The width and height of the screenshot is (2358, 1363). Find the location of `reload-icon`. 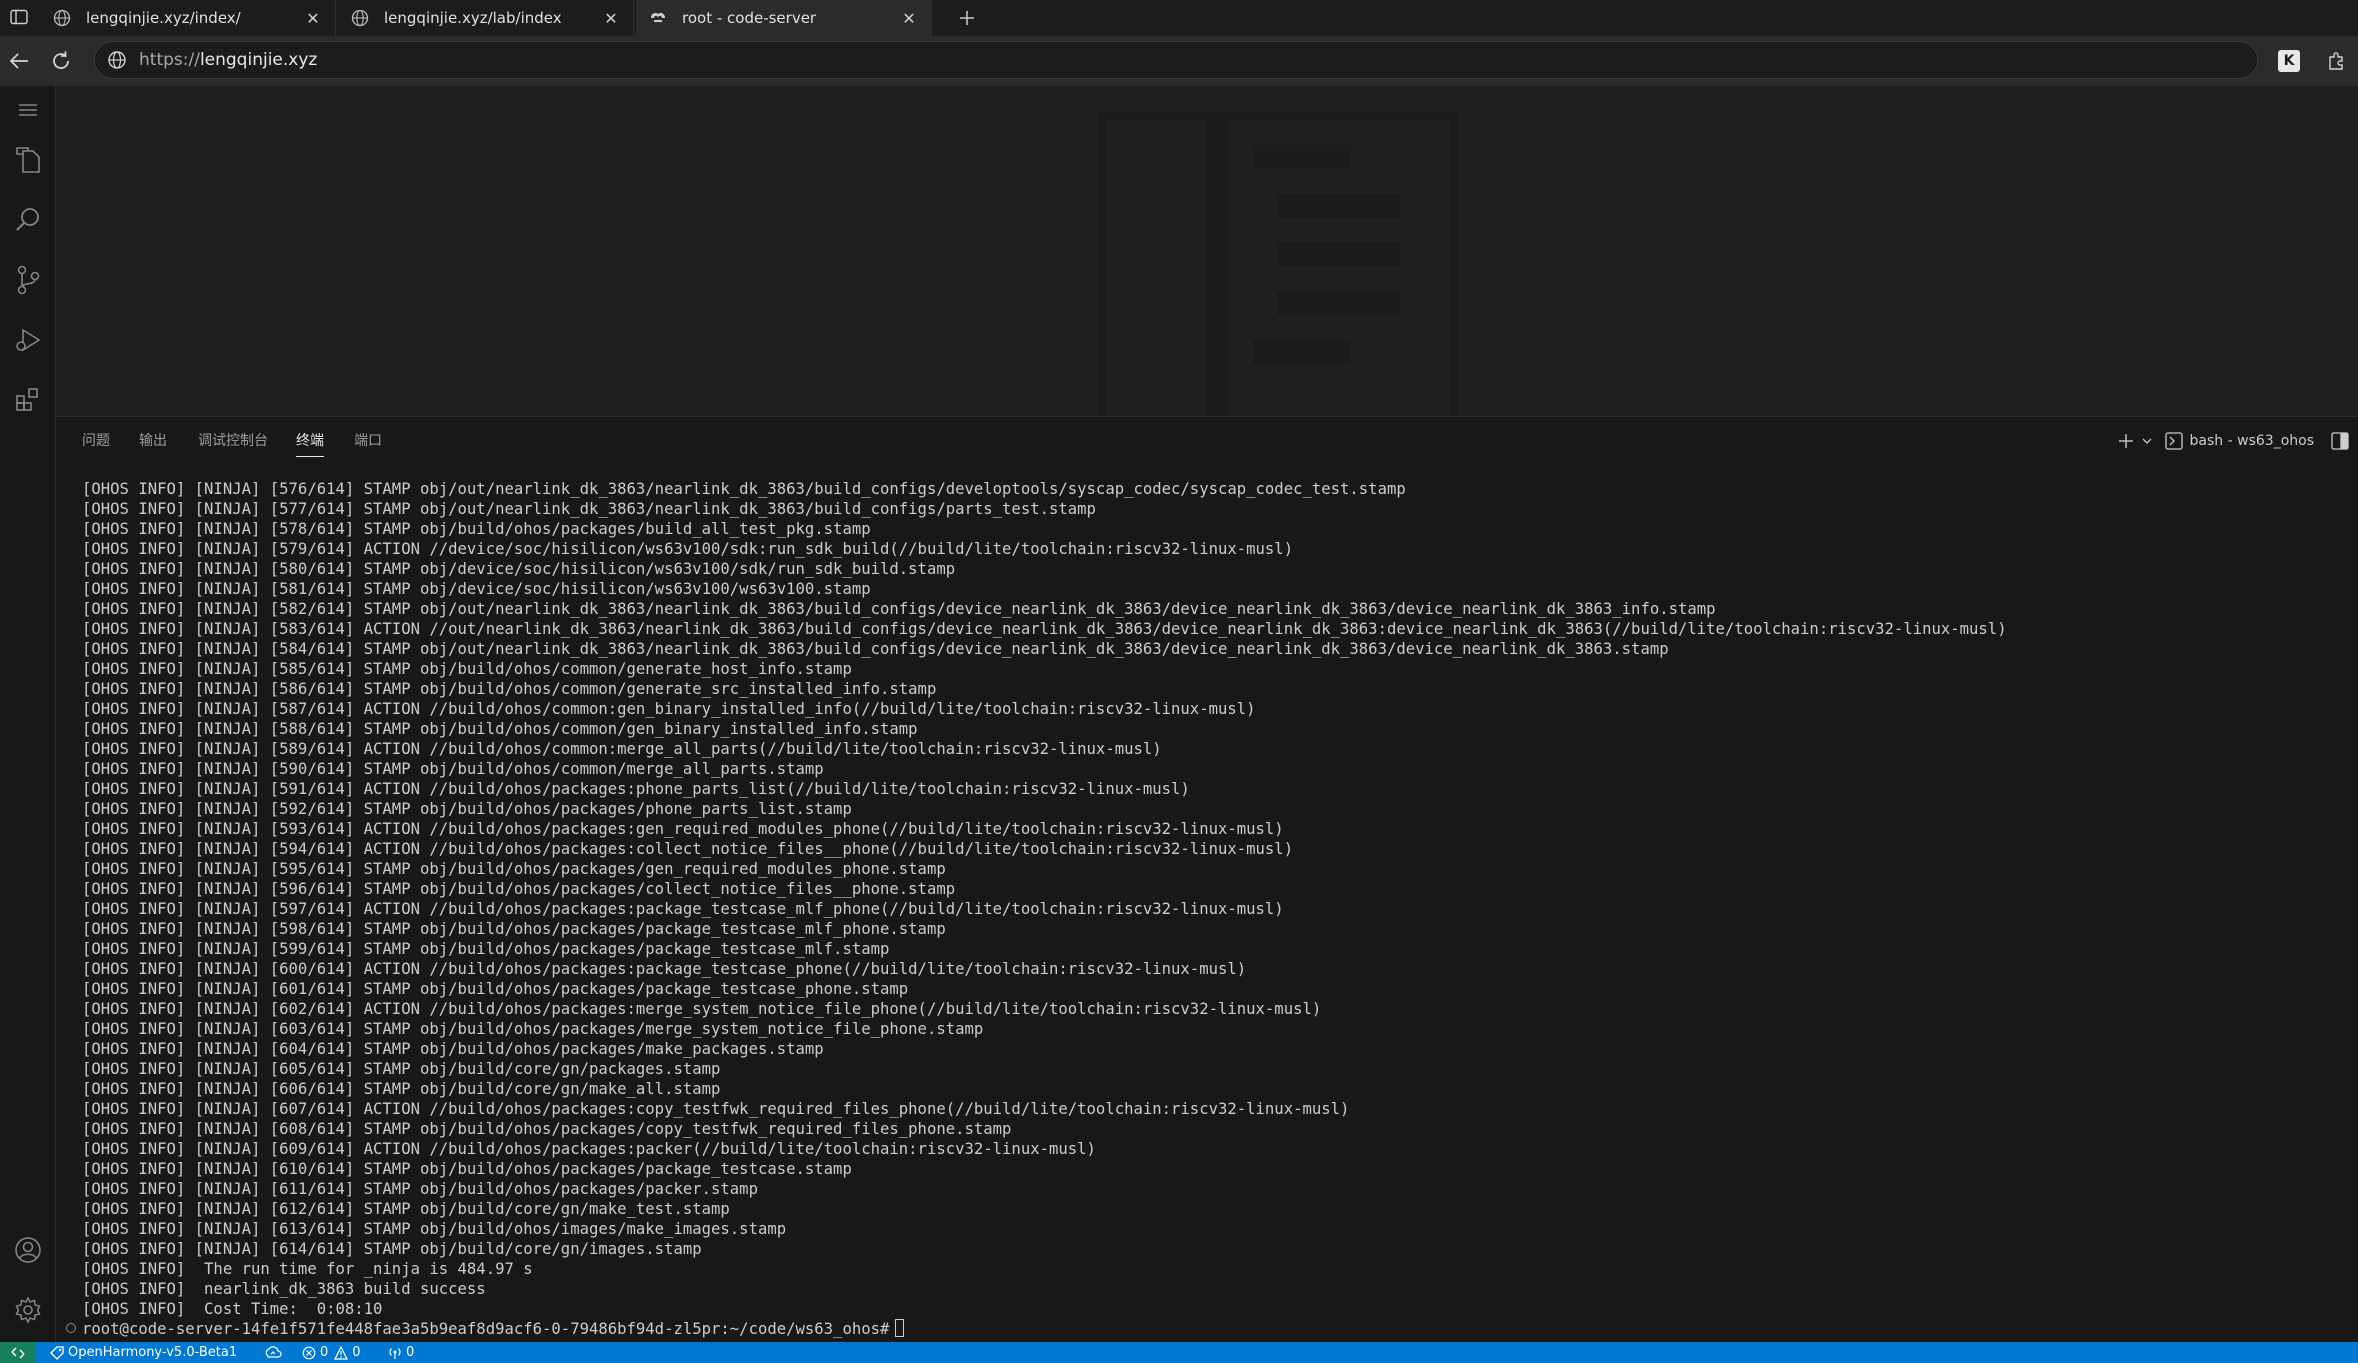

reload-icon is located at coordinates (61, 61).